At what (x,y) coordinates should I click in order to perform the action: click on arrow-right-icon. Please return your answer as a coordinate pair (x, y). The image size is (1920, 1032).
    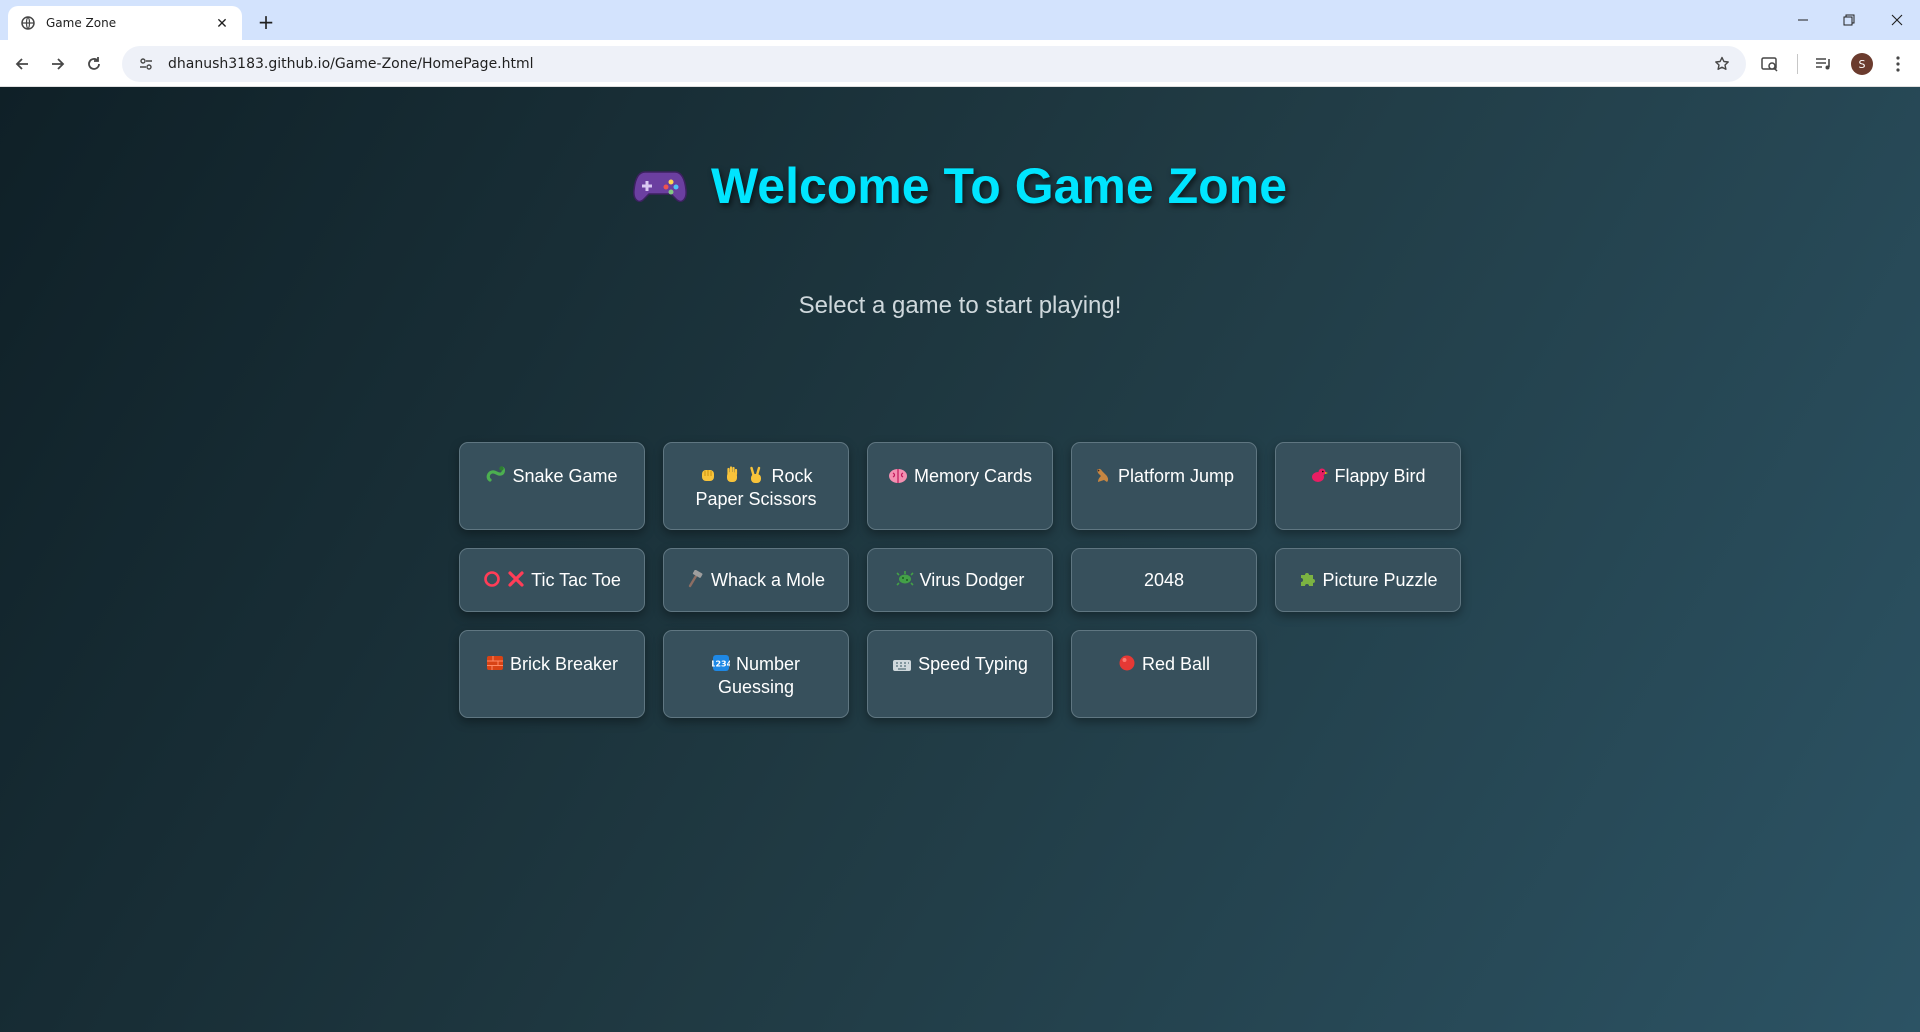
    Looking at the image, I should click on (58, 64).